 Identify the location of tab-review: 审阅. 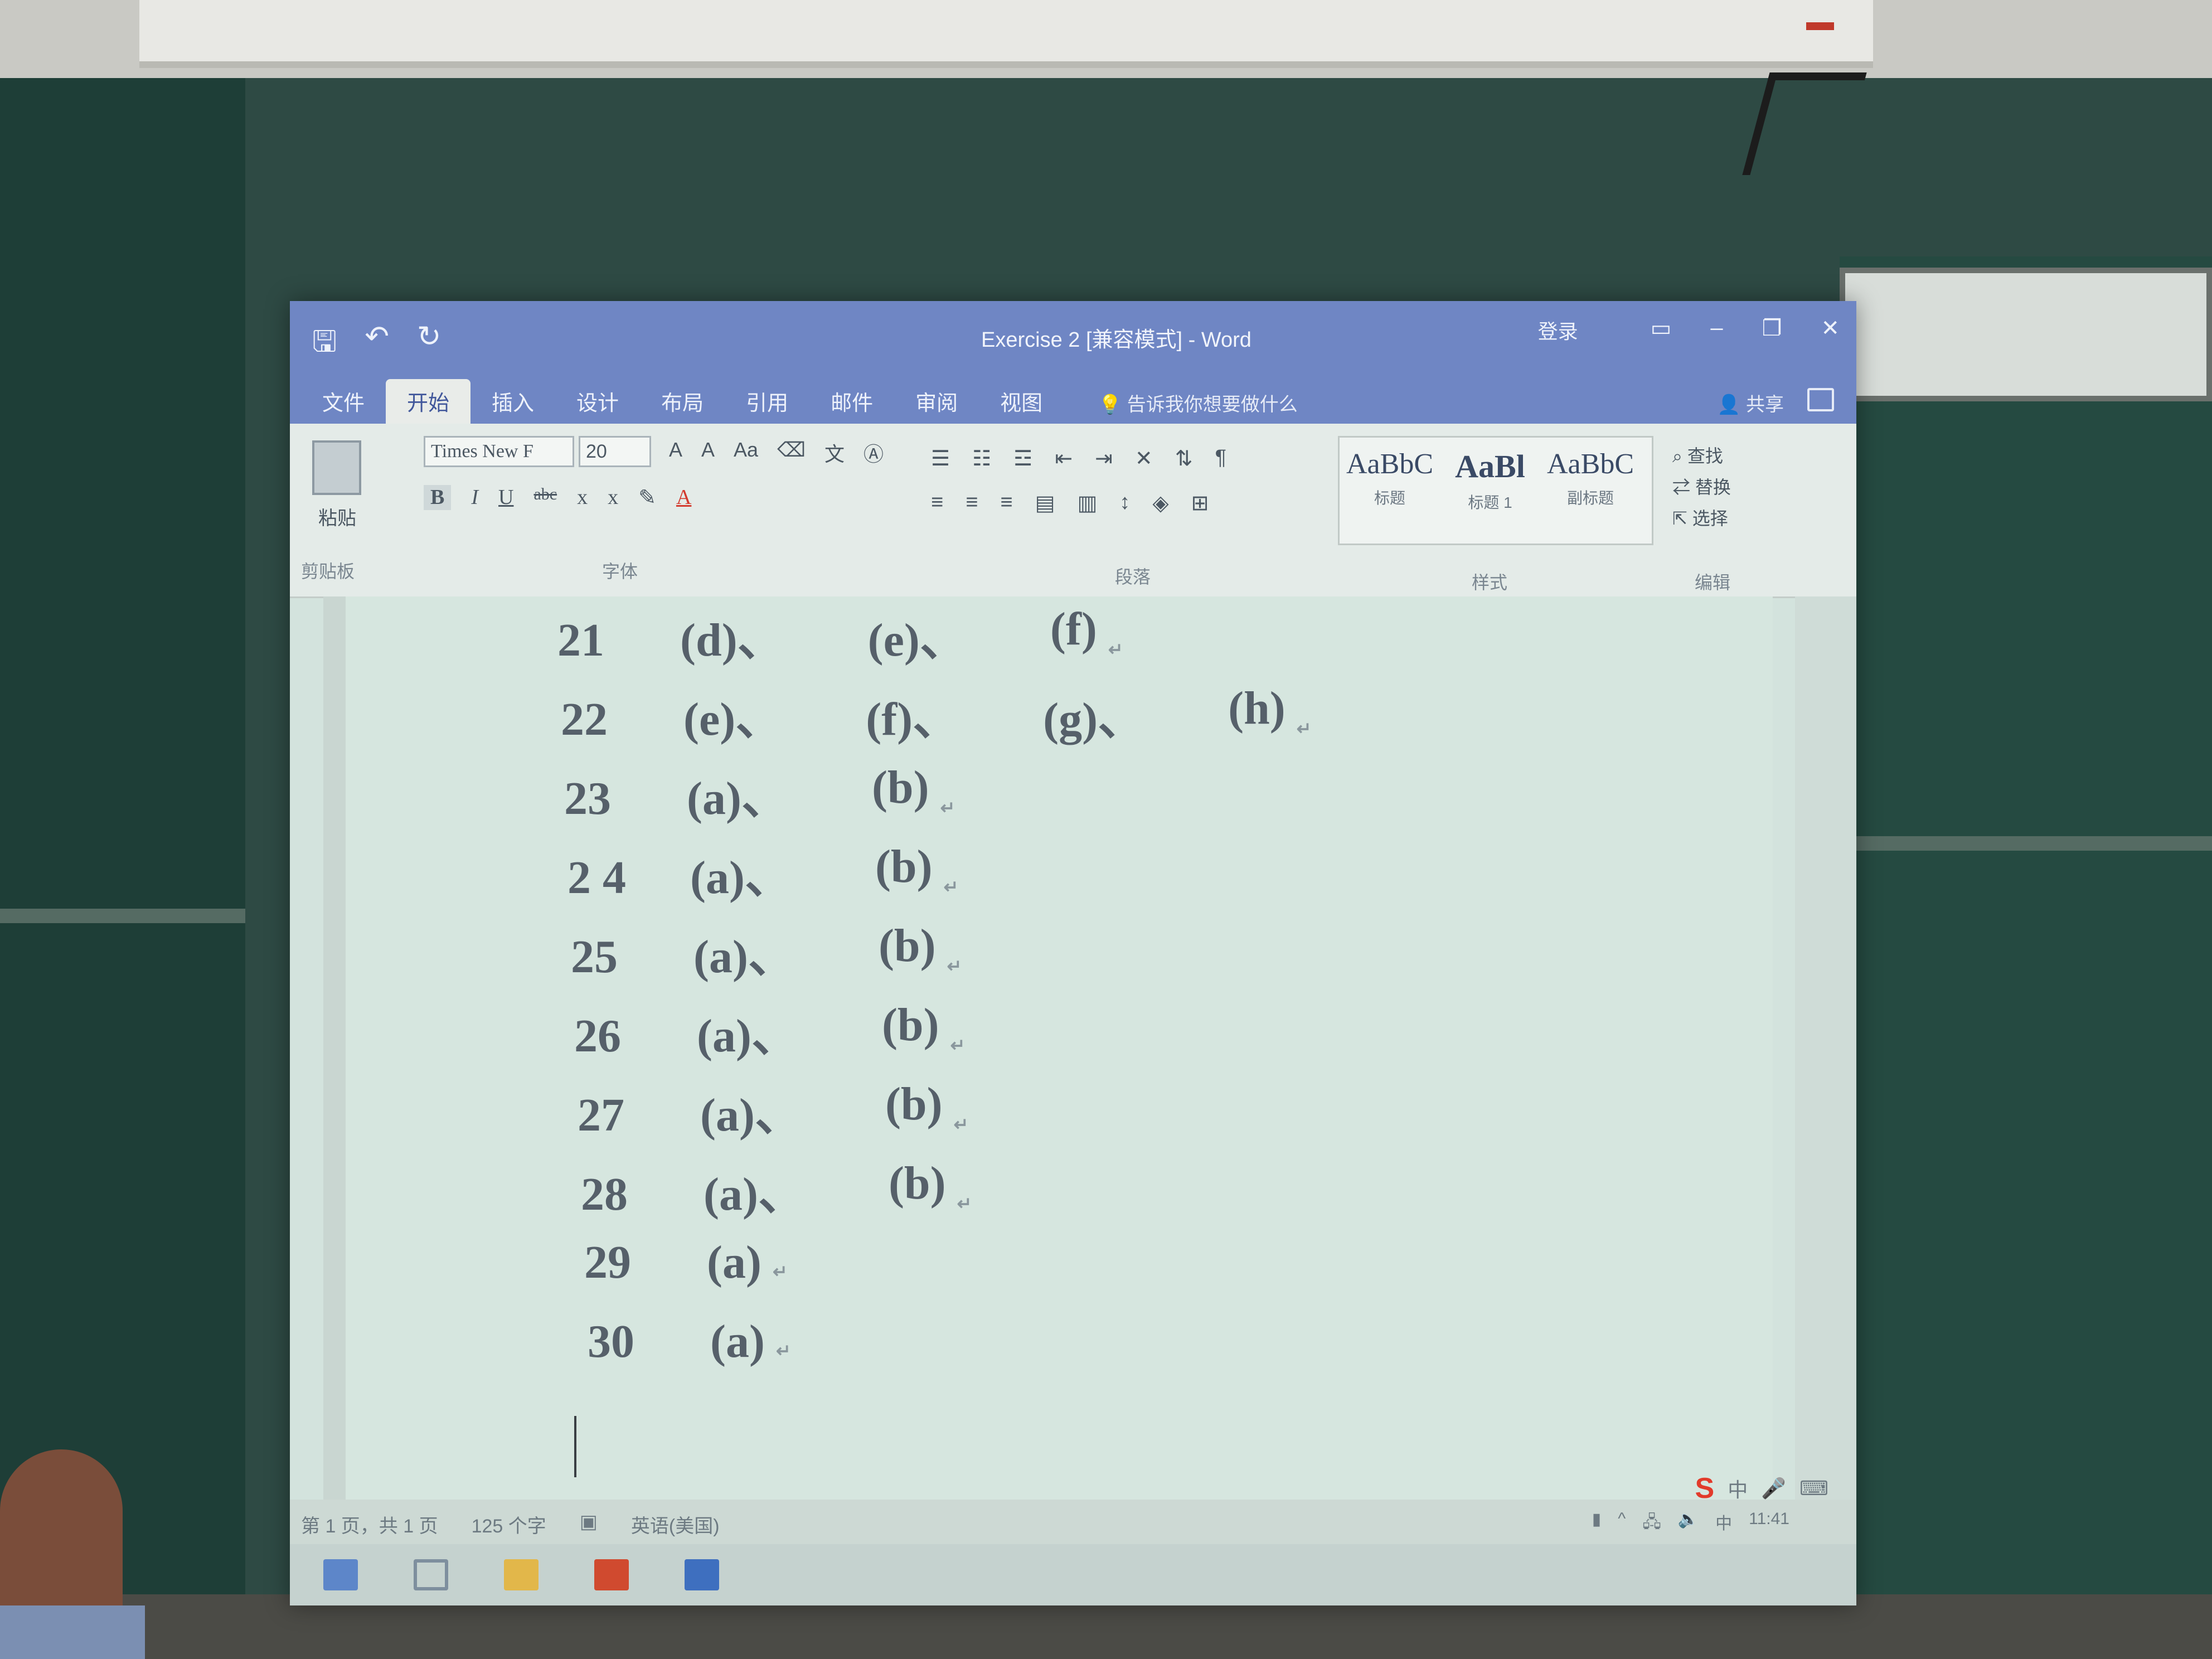
(936, 402).